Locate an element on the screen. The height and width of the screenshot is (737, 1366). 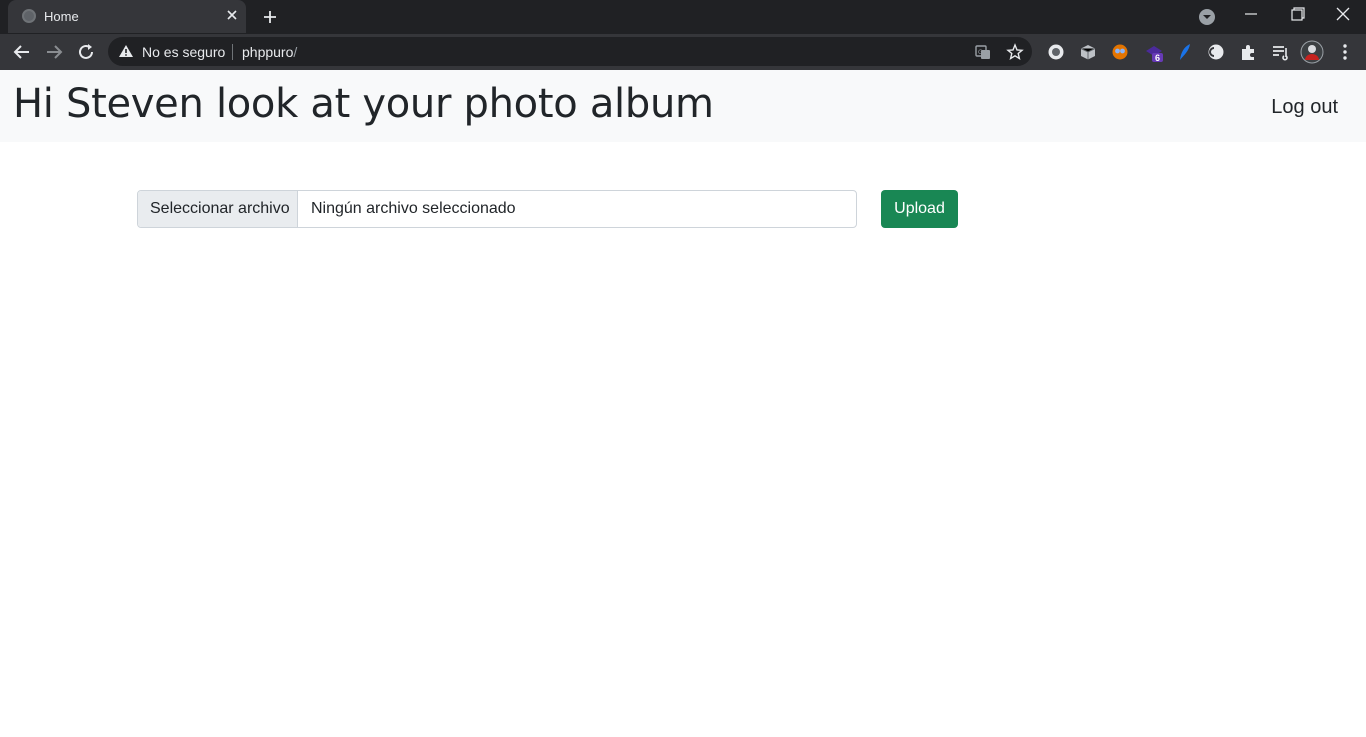
choose-file-button: Seleccionar archivo is located at coordinates (218, 209).